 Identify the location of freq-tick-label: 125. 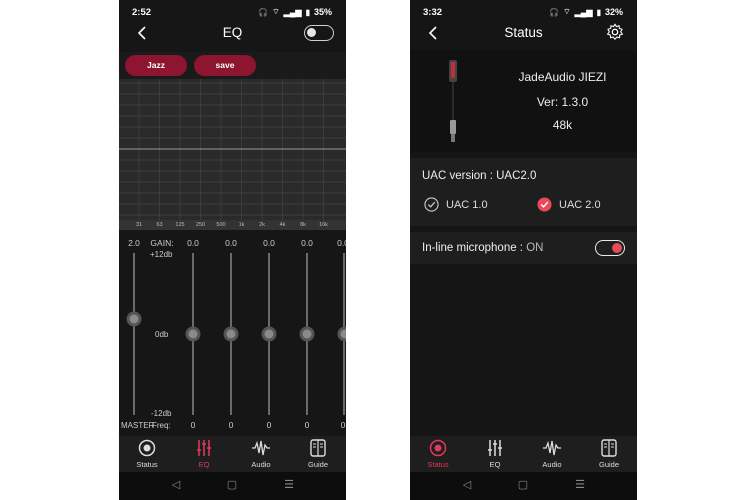
(180, 225).